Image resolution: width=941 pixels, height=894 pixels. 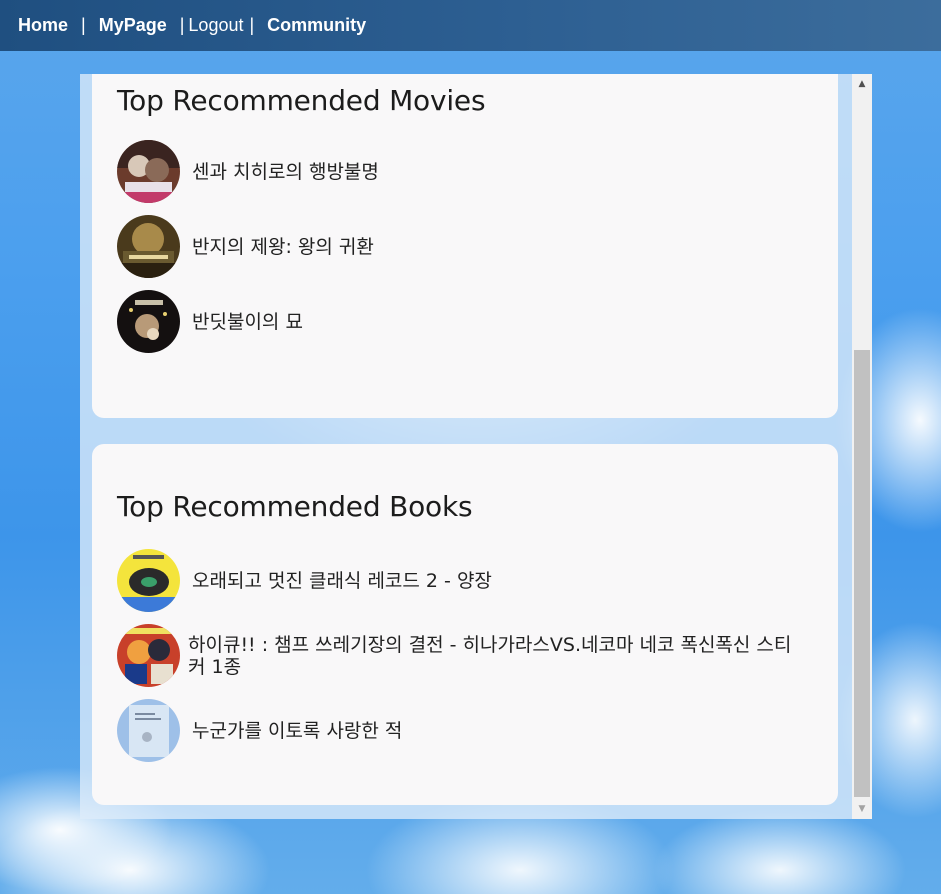 What do you see at coordinates (297, 730) in the screenshot?
I see `book-title: 누군가를 이토록 사랑한 적` at bounding box center [297, 730].